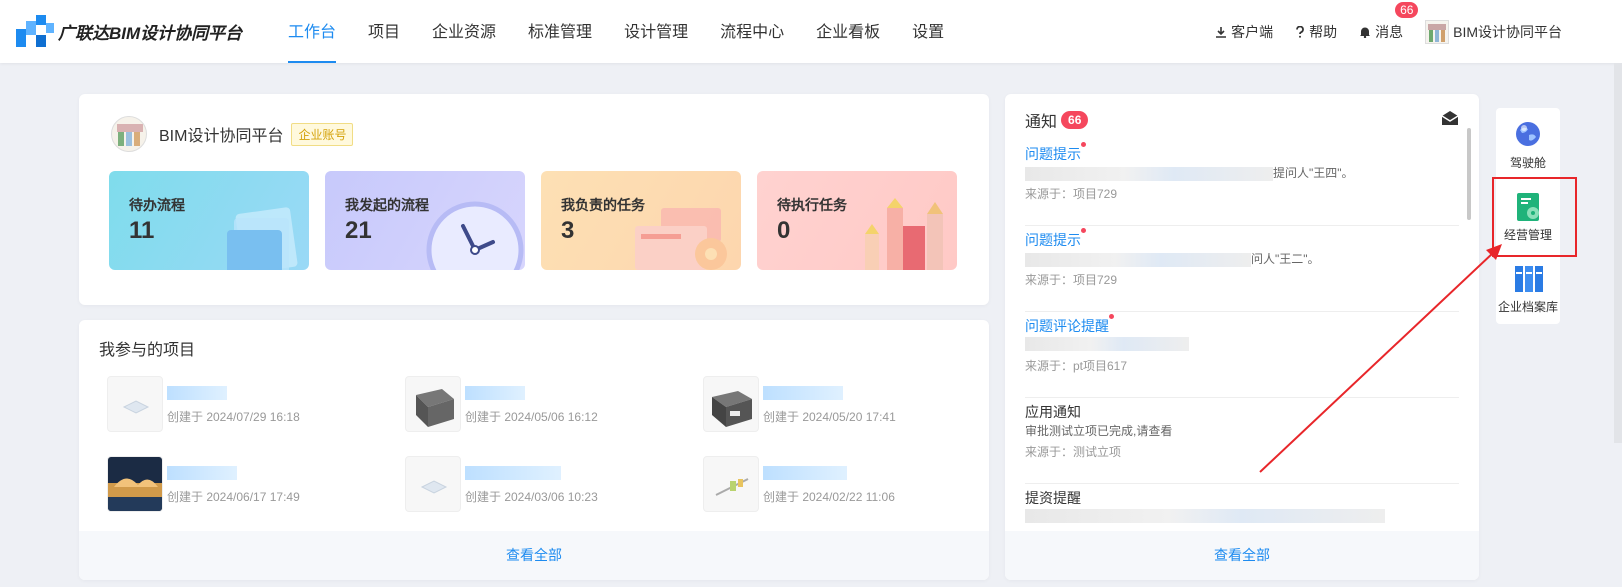 This screenshot has width=1622, height=587. What do you see at coordinates (147, 350) in the screenshot?
I see `projects-title: 我参与的项目` at bounding box center [147, 350].